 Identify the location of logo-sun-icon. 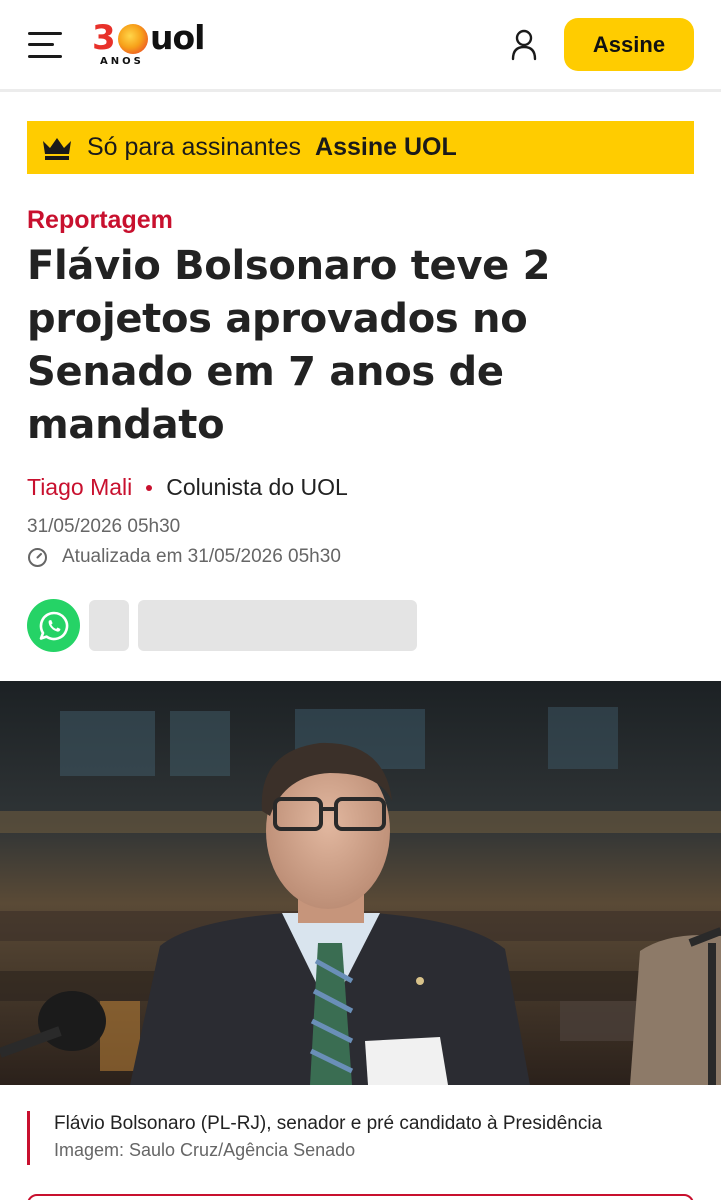
(133, 39).